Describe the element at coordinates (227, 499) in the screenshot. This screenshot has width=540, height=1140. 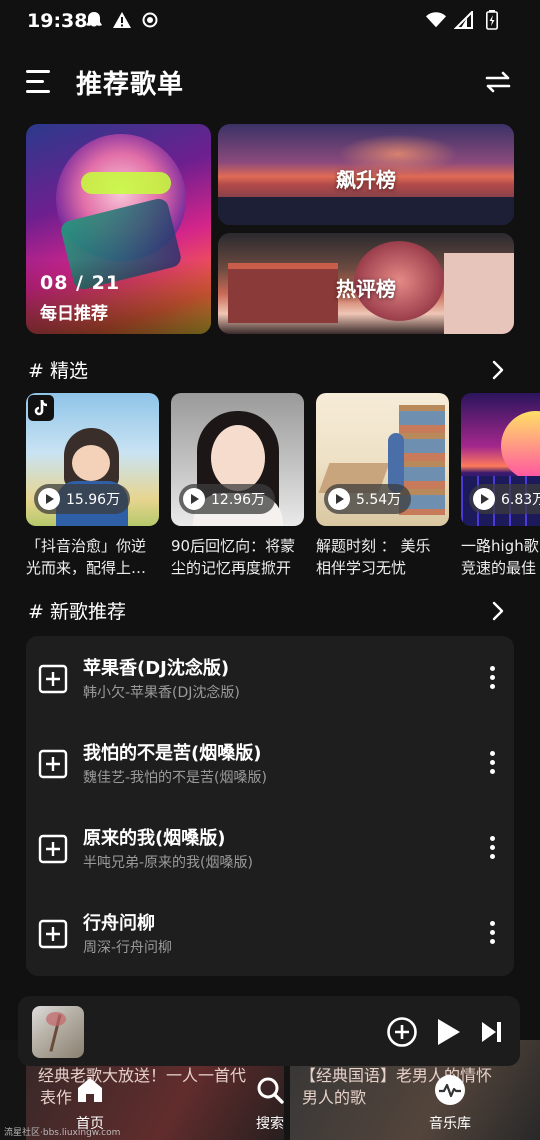
I see `play-count-badge: 12.96万` at that location.